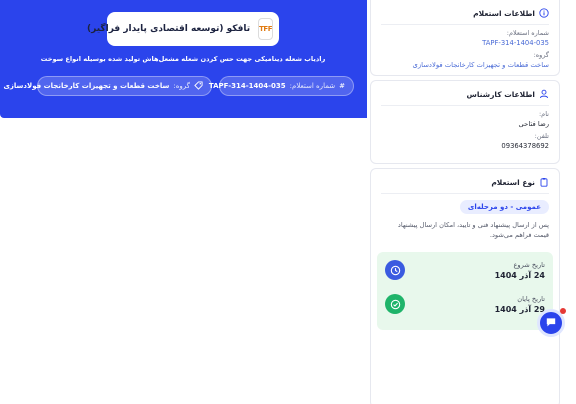  What do you see at coordinates (181, 86) in the screenshot?
I see `chip-group-label: گروه:` at bounding box center [181, 86].